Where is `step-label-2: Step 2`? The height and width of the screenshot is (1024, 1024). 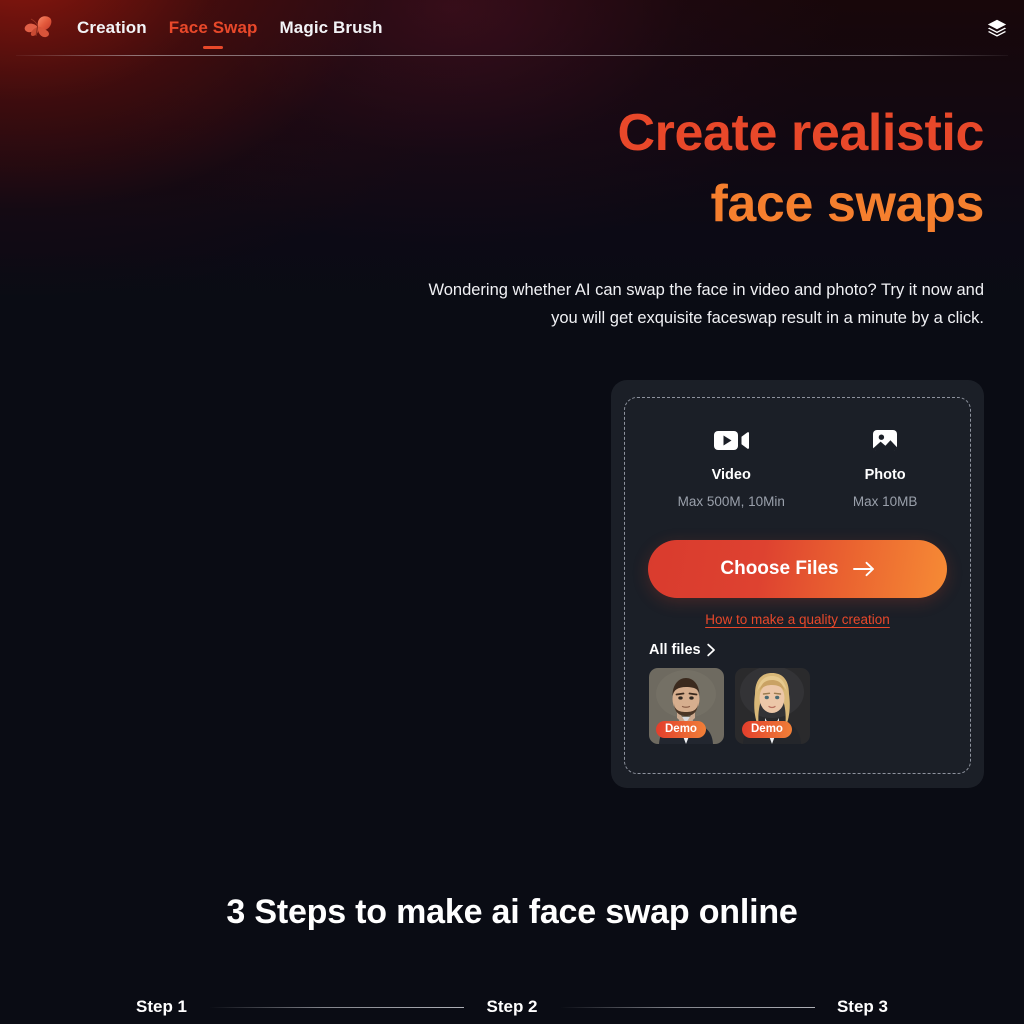
step-label-2: Step 2 is located at coordinates (512, 1006).